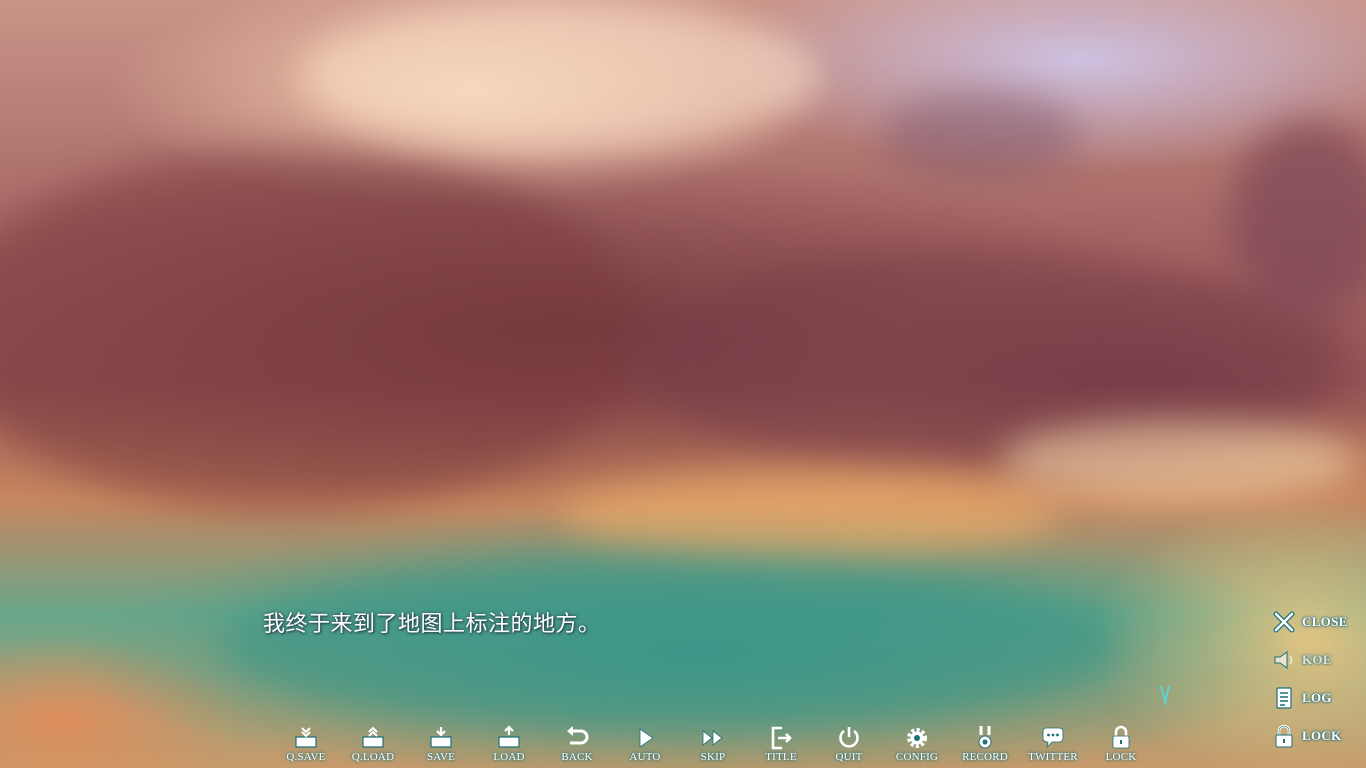 Image resolution: width=1366 pixels, height=768 pixels. I want to click on save-button: SAVE, so click(441, 745).